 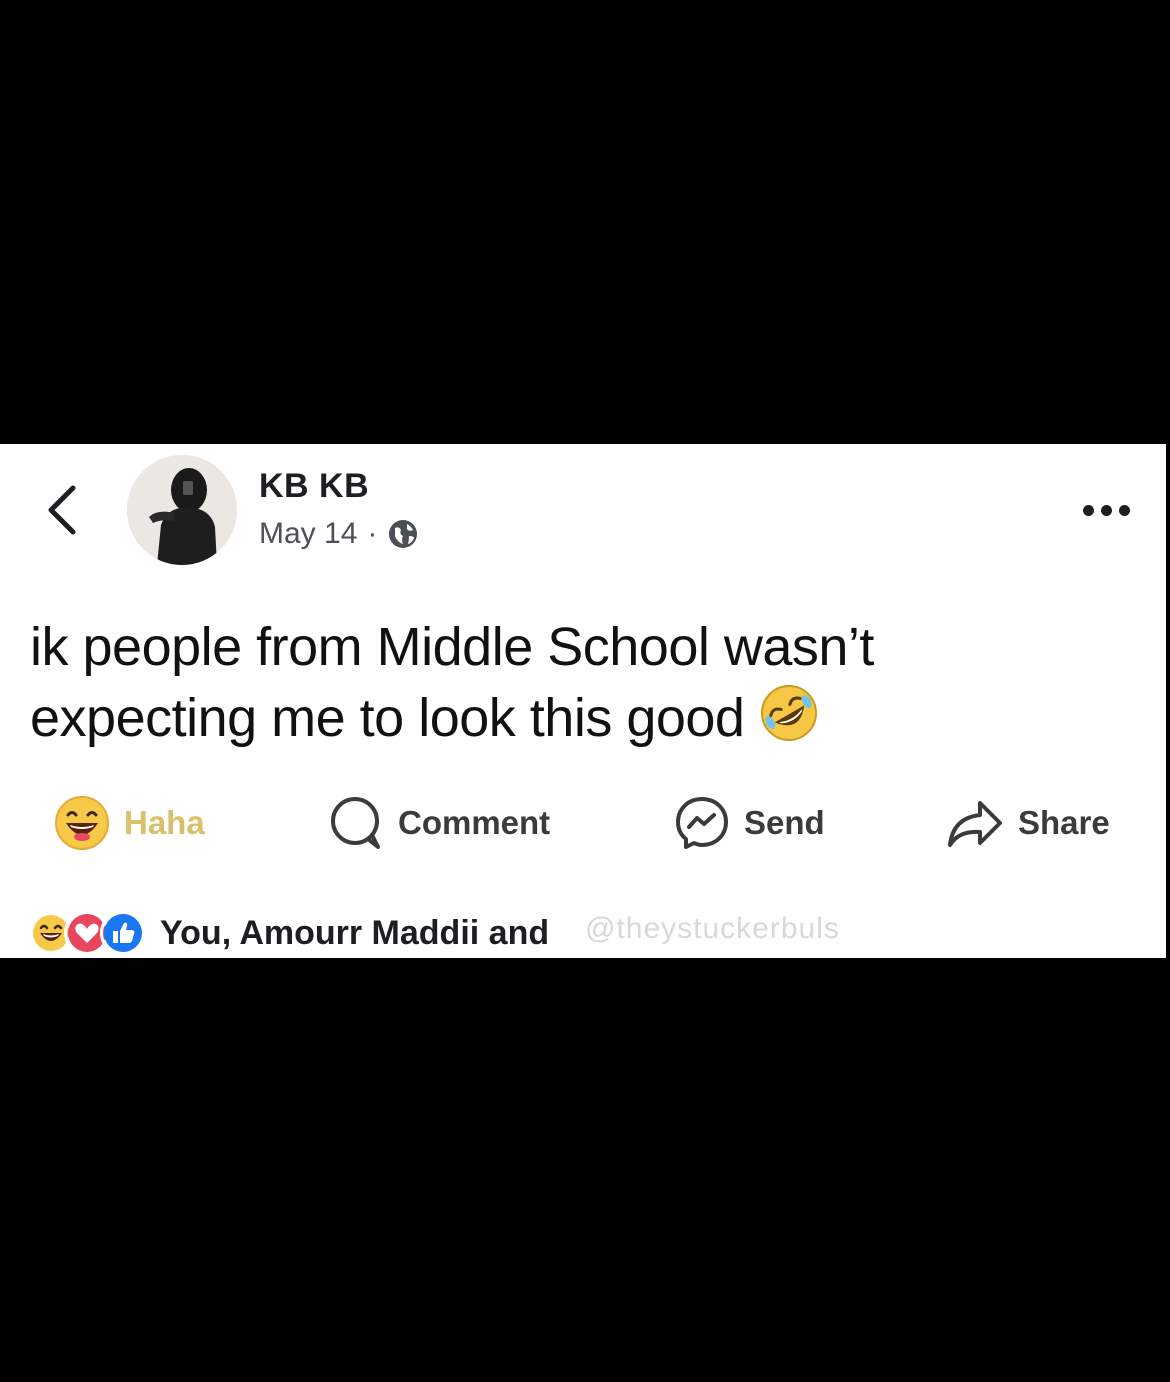 What do you see at coordinates (784, 822) in the screenshot?
I see `send-label: Send` at bounding box center [784, 822].